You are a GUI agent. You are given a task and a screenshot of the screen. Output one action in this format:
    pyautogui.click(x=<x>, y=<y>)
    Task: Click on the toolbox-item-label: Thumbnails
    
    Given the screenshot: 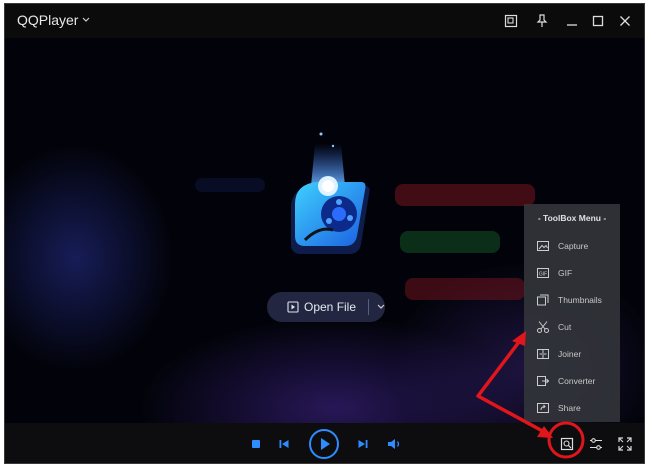 What is the action you would take?
    pyautogui.click(x=580, y=300)
    